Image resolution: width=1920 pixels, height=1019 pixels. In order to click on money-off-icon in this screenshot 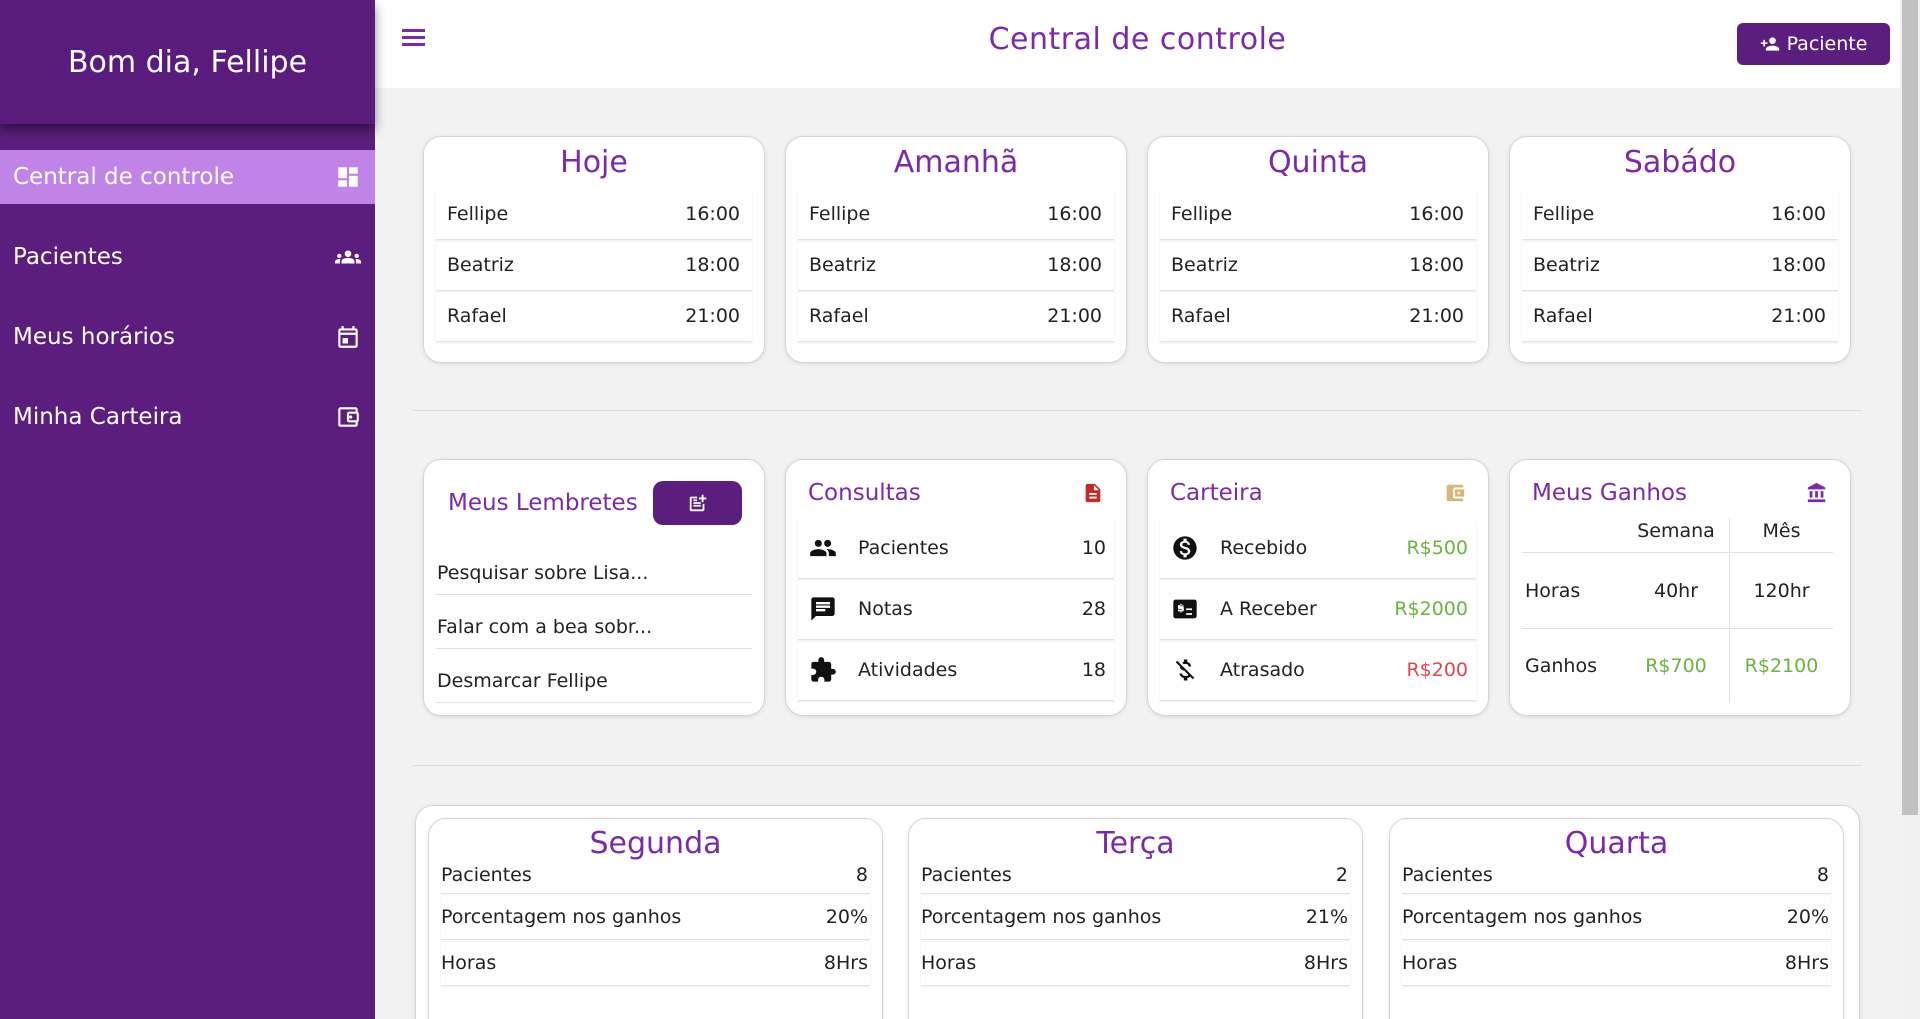, I will do `click(1185, 670)`.